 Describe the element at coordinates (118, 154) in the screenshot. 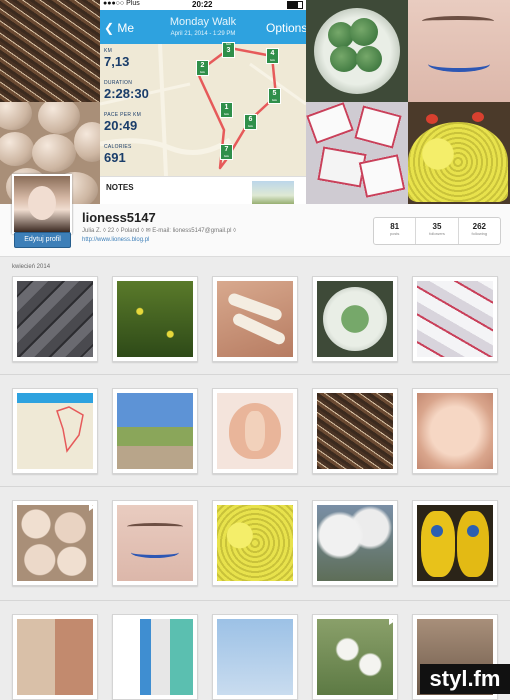

I see `stat-calories: CALORIES 691` at that location.